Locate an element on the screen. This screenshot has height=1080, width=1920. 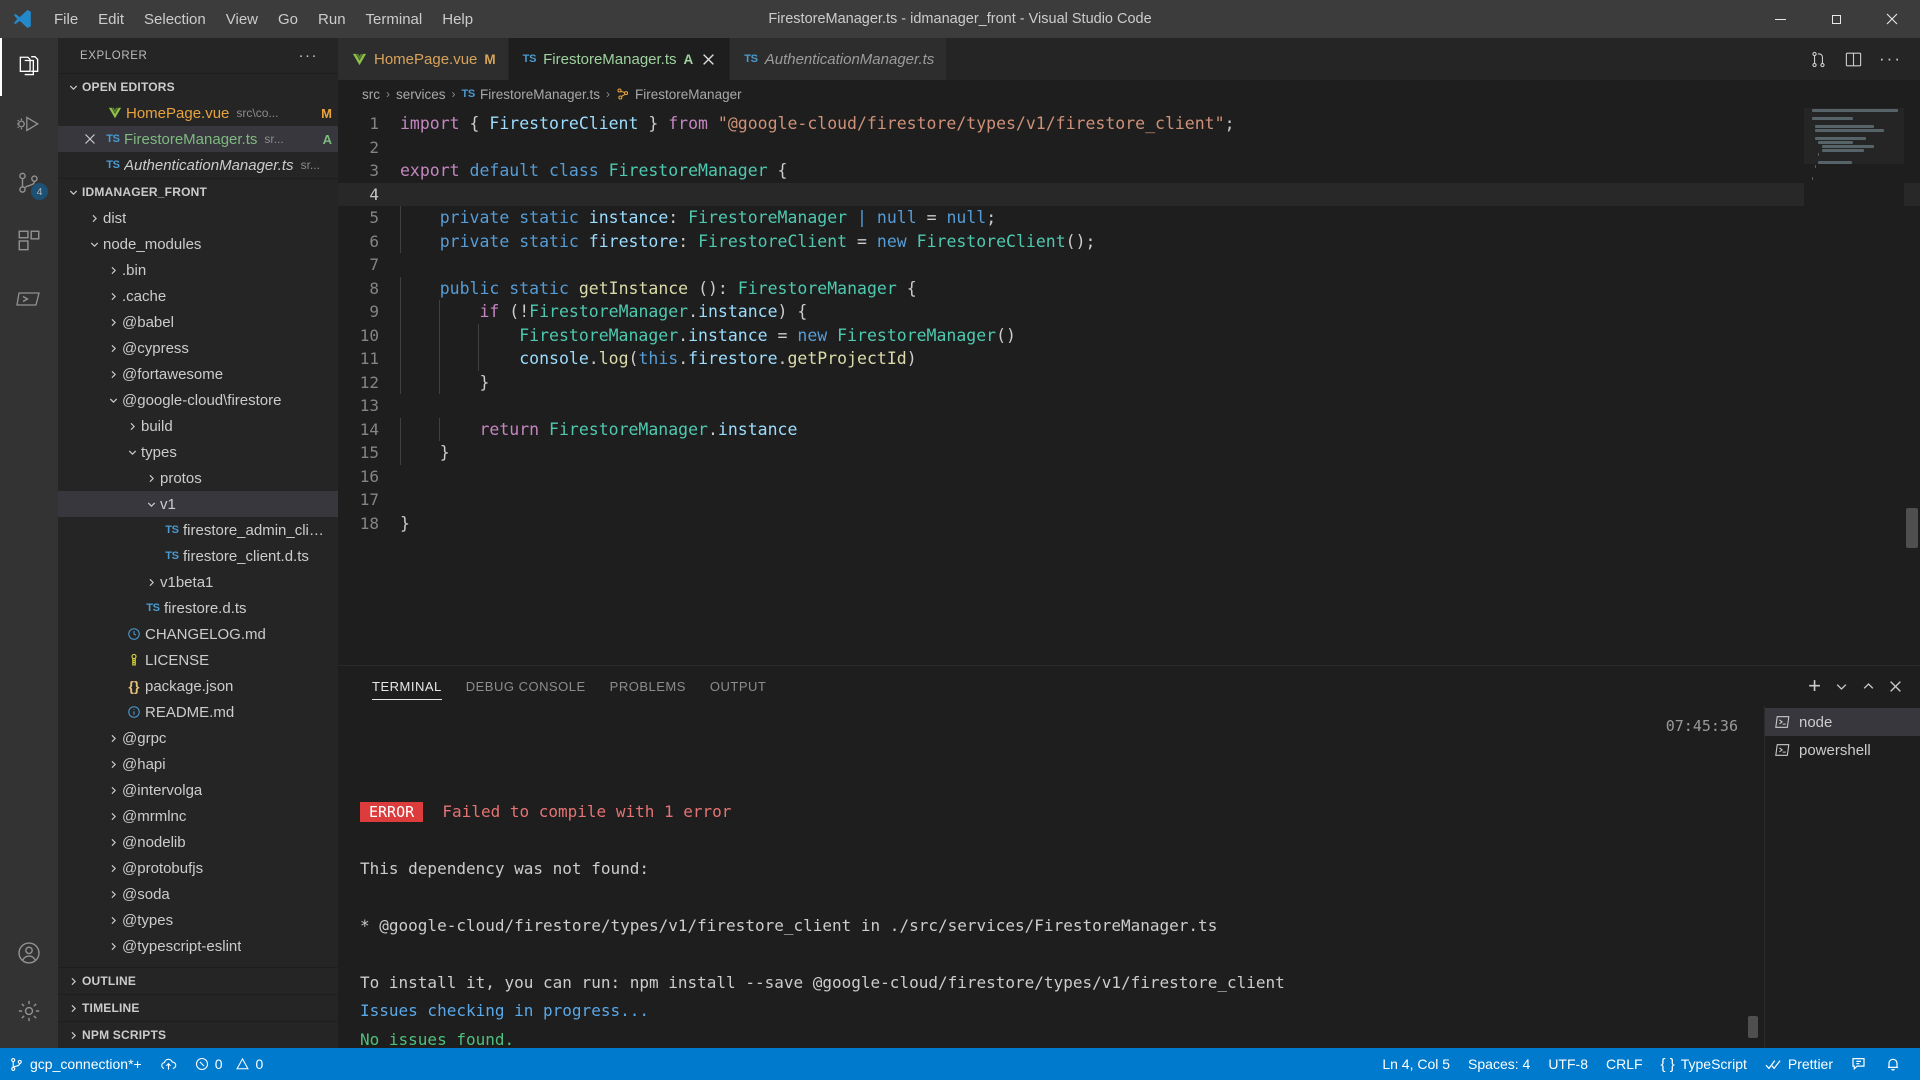
code-line: 7 is located at coordinates (1129, 265).